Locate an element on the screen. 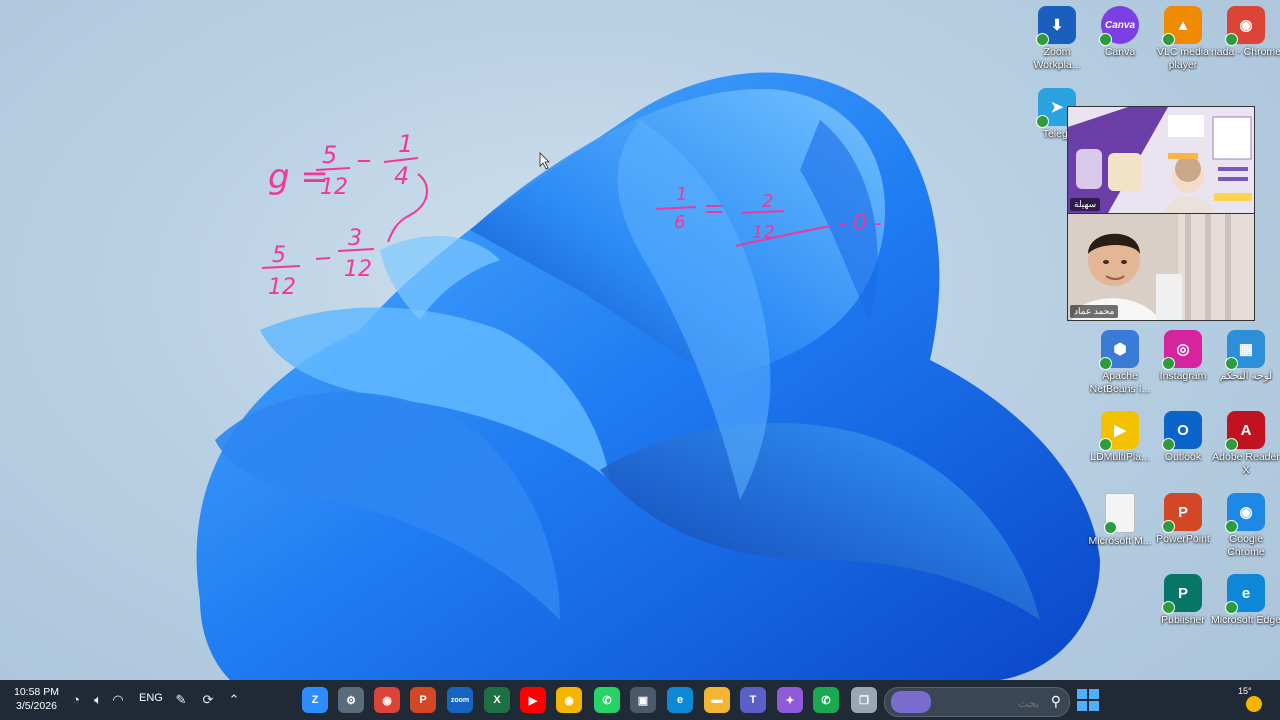 This screenshot has height=720, width=1280. file-explorer-app-icon: ▬ is located at coordinates (717, 700).